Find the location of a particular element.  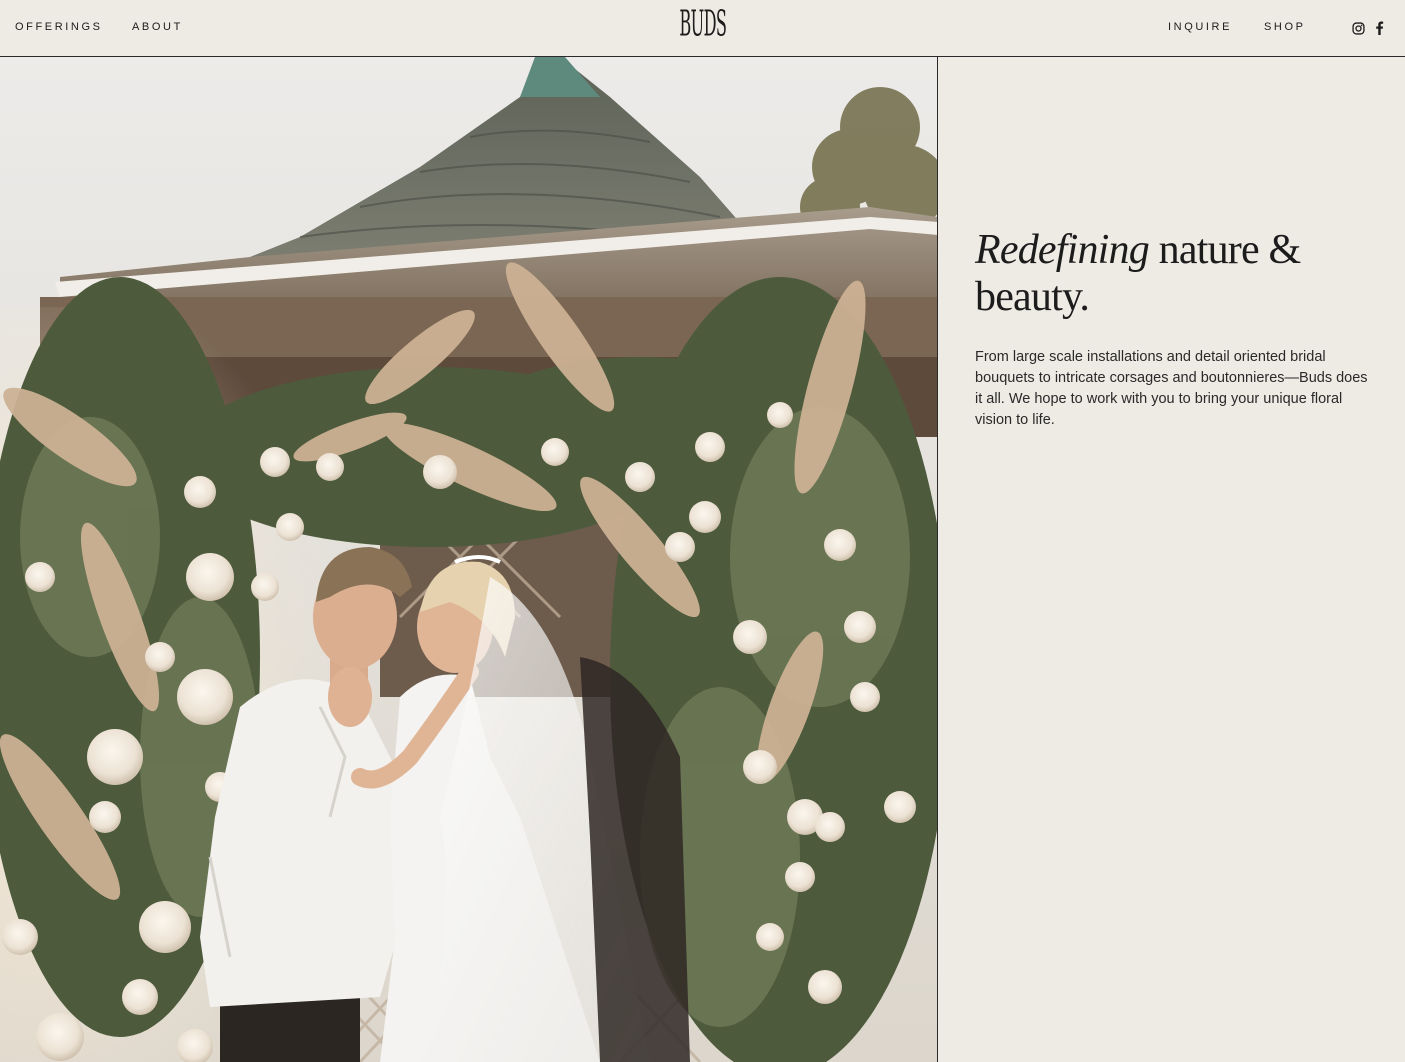

nav-about: ABOUT is located at coordinates (157, 27).